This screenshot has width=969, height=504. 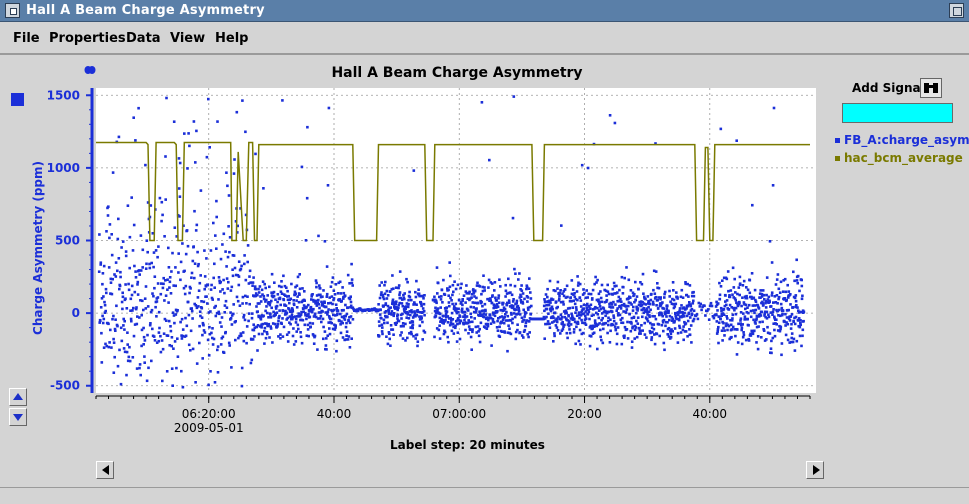 I want to click on scroll-right-button, so click(x=815, y=470).